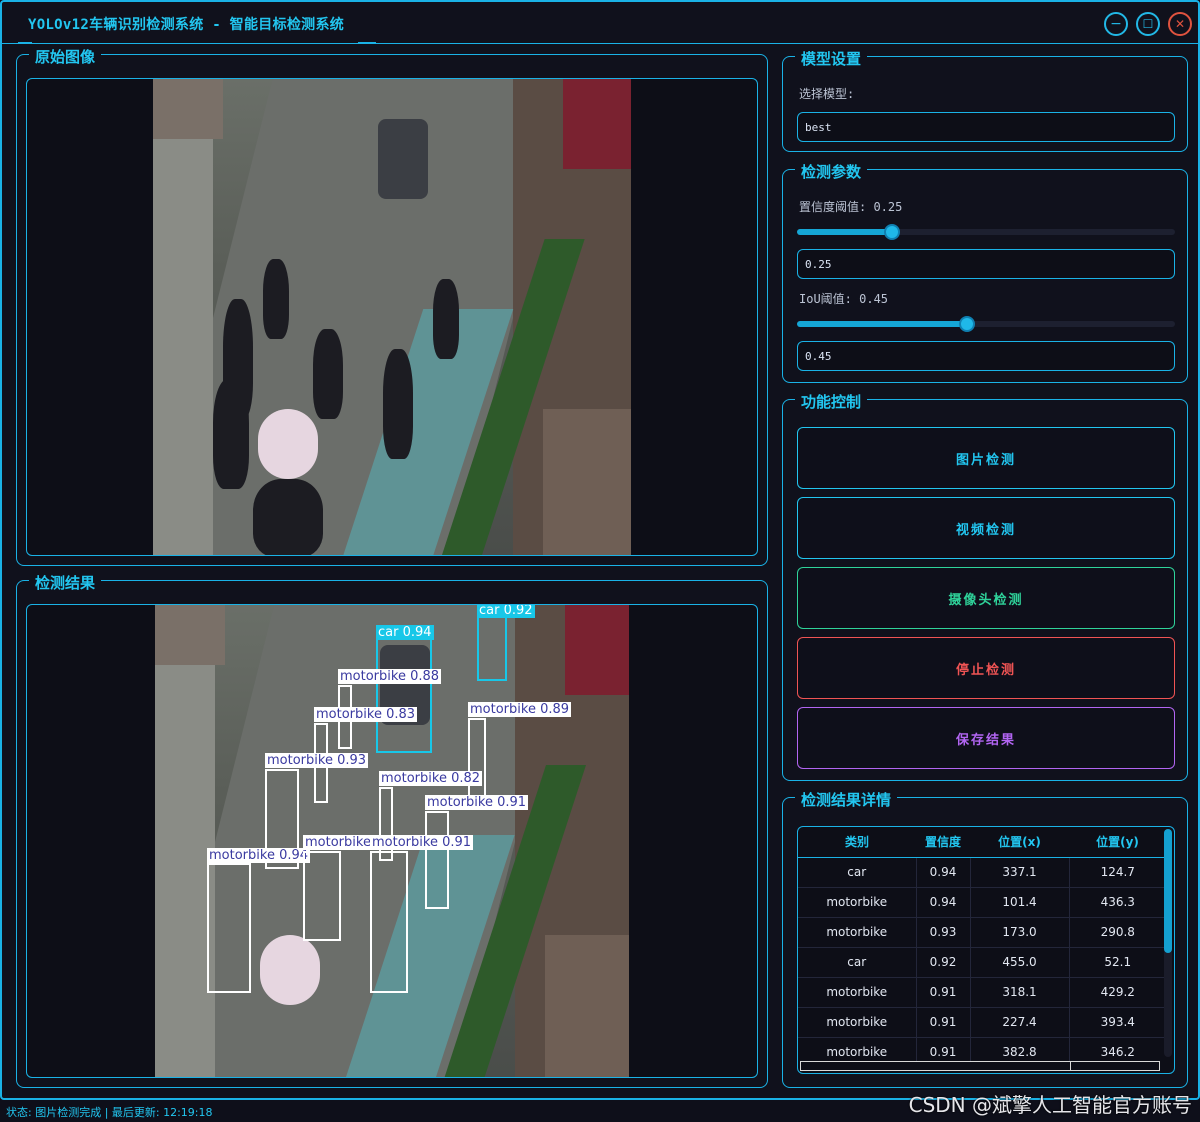  I want to click on table-cell: 52.1, so click(1117, 961).